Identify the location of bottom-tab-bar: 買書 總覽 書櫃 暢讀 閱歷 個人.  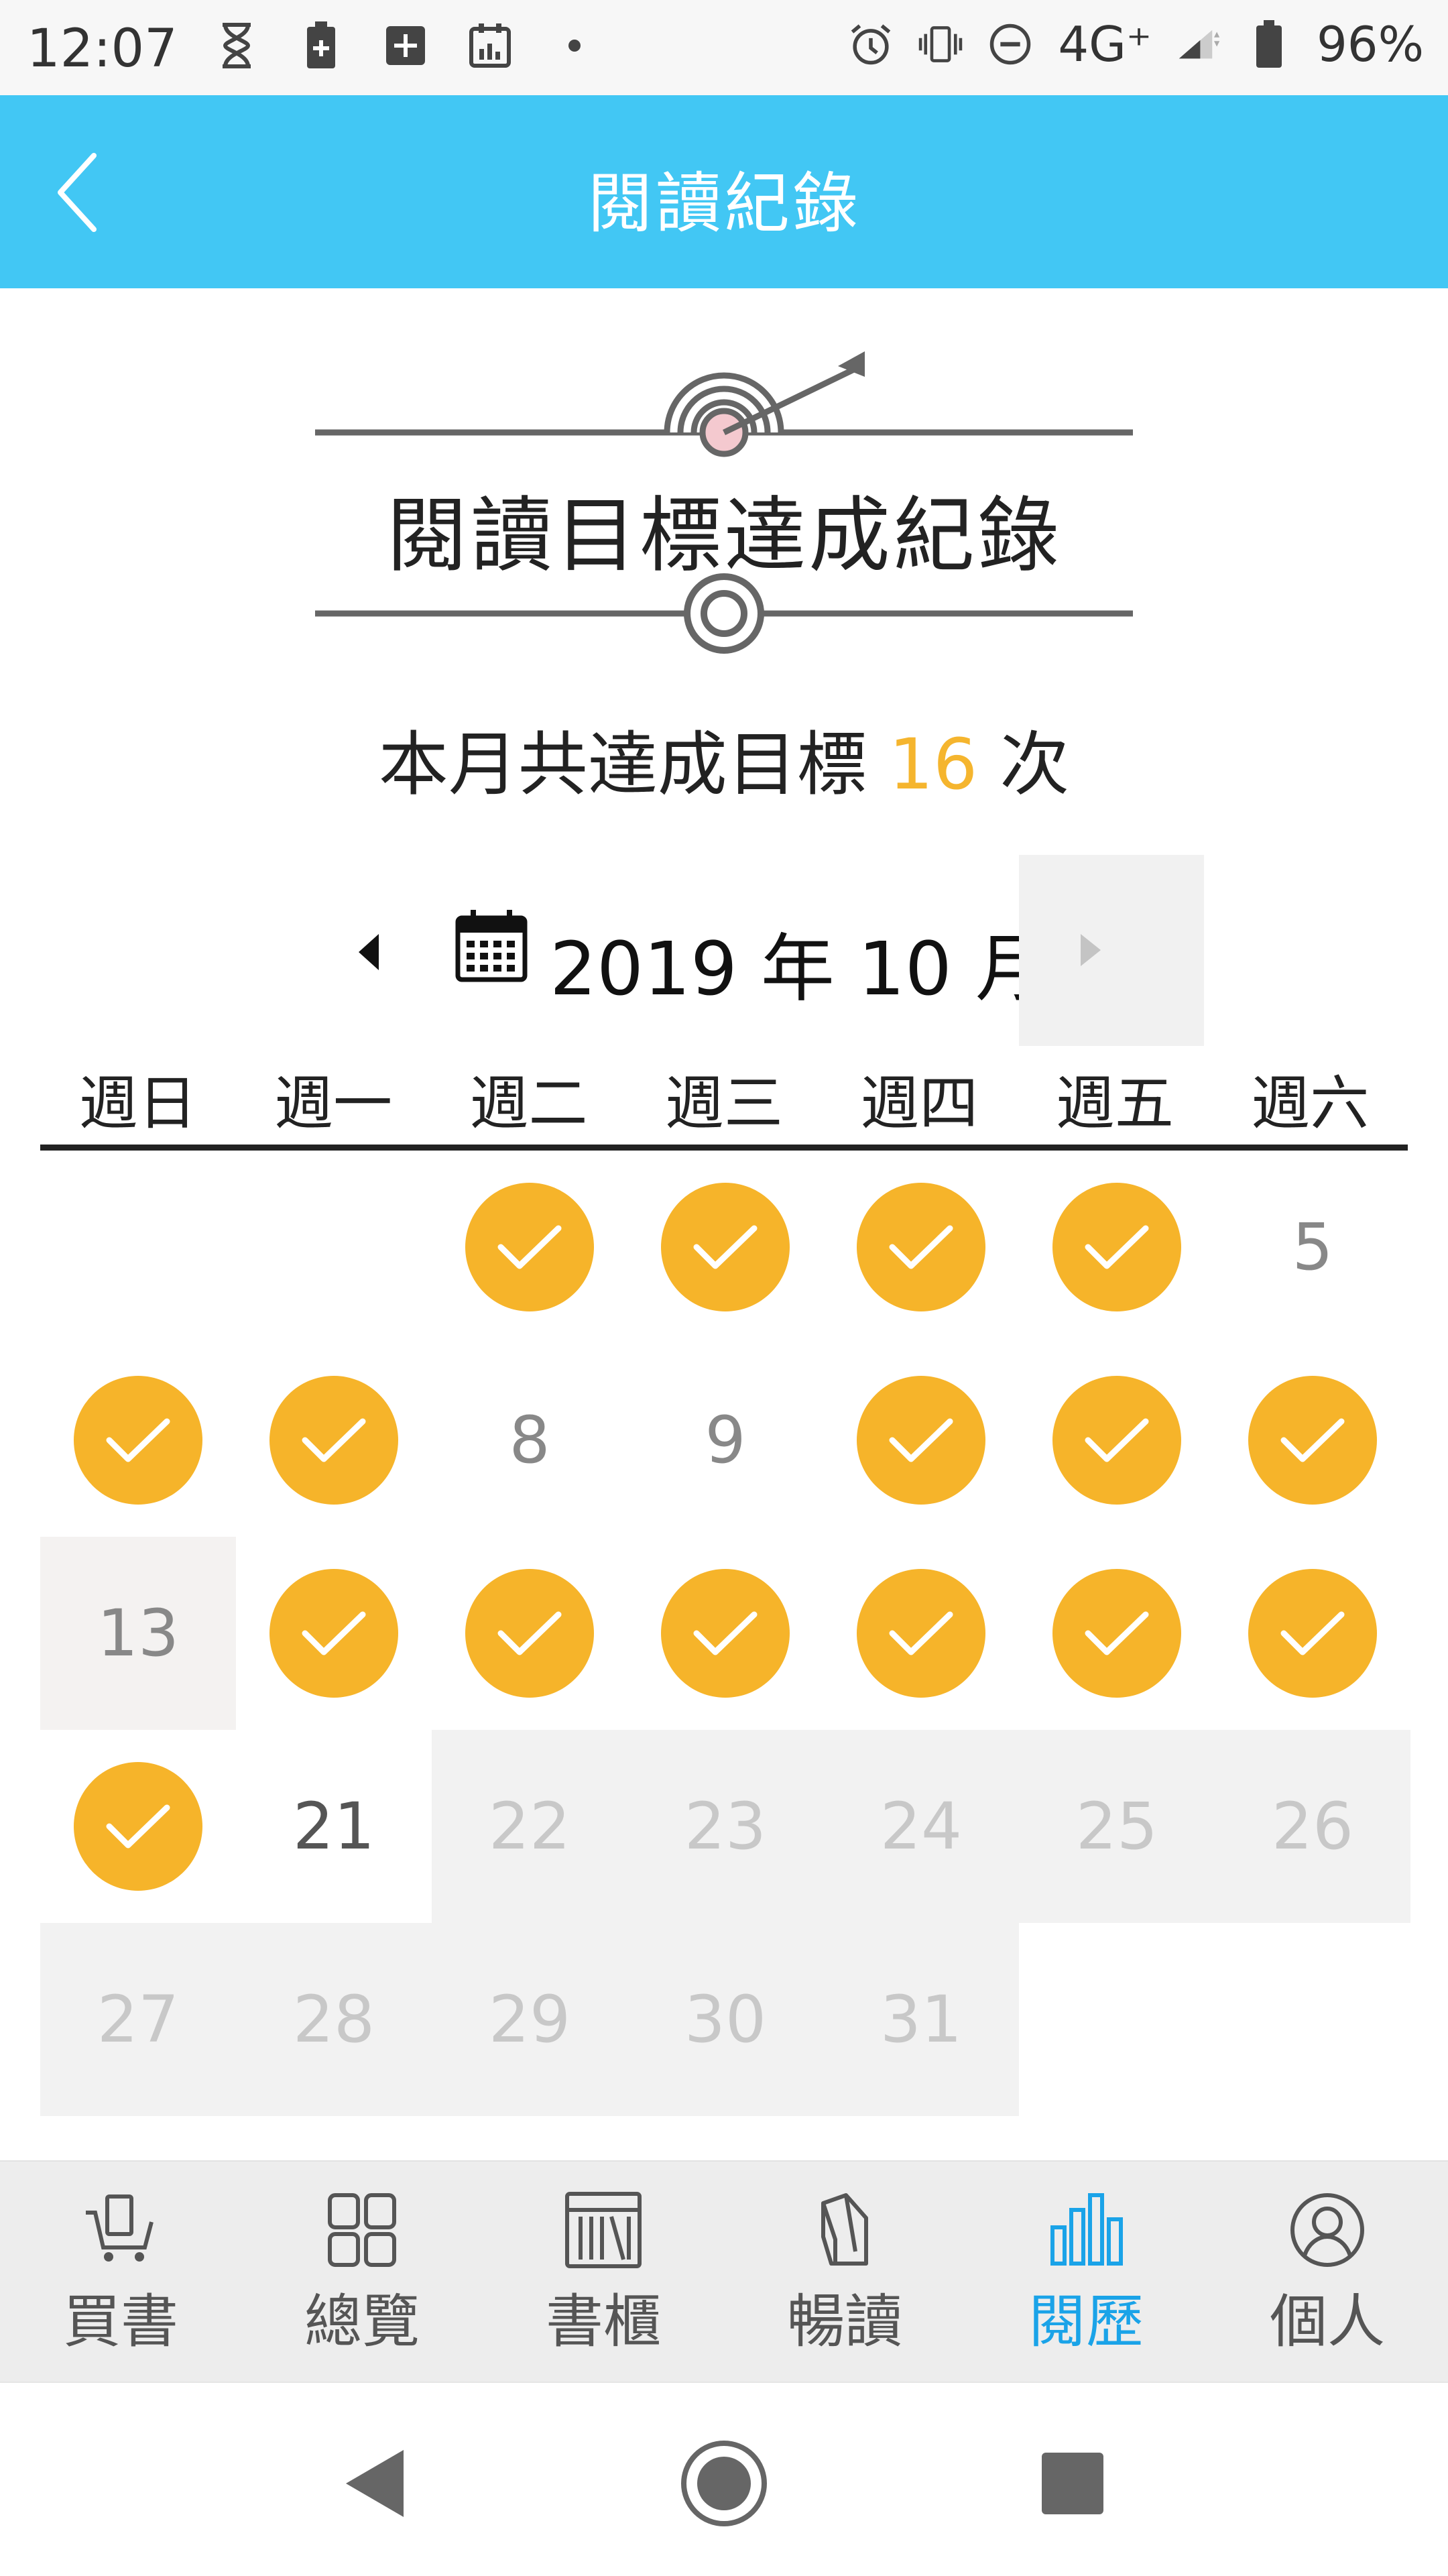
(724, 2271).